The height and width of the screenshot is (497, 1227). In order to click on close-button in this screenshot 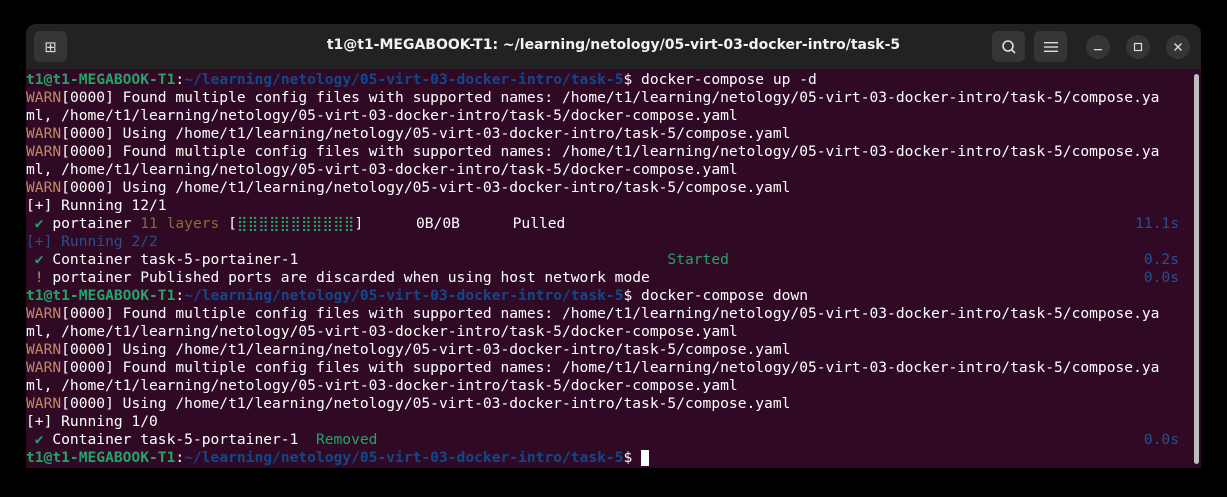, I will do `click(1178, 47)`.